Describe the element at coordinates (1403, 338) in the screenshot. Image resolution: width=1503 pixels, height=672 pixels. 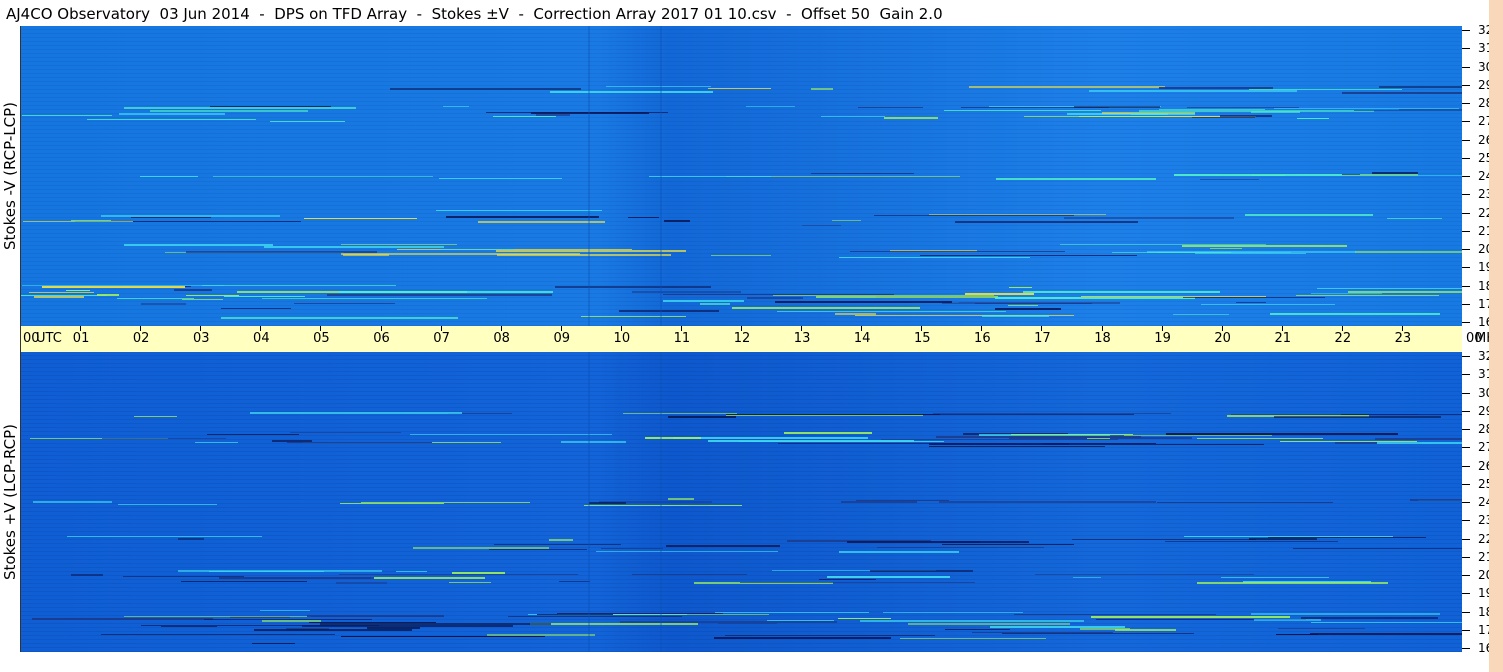
I see `time-tick-label: 23` at that location.